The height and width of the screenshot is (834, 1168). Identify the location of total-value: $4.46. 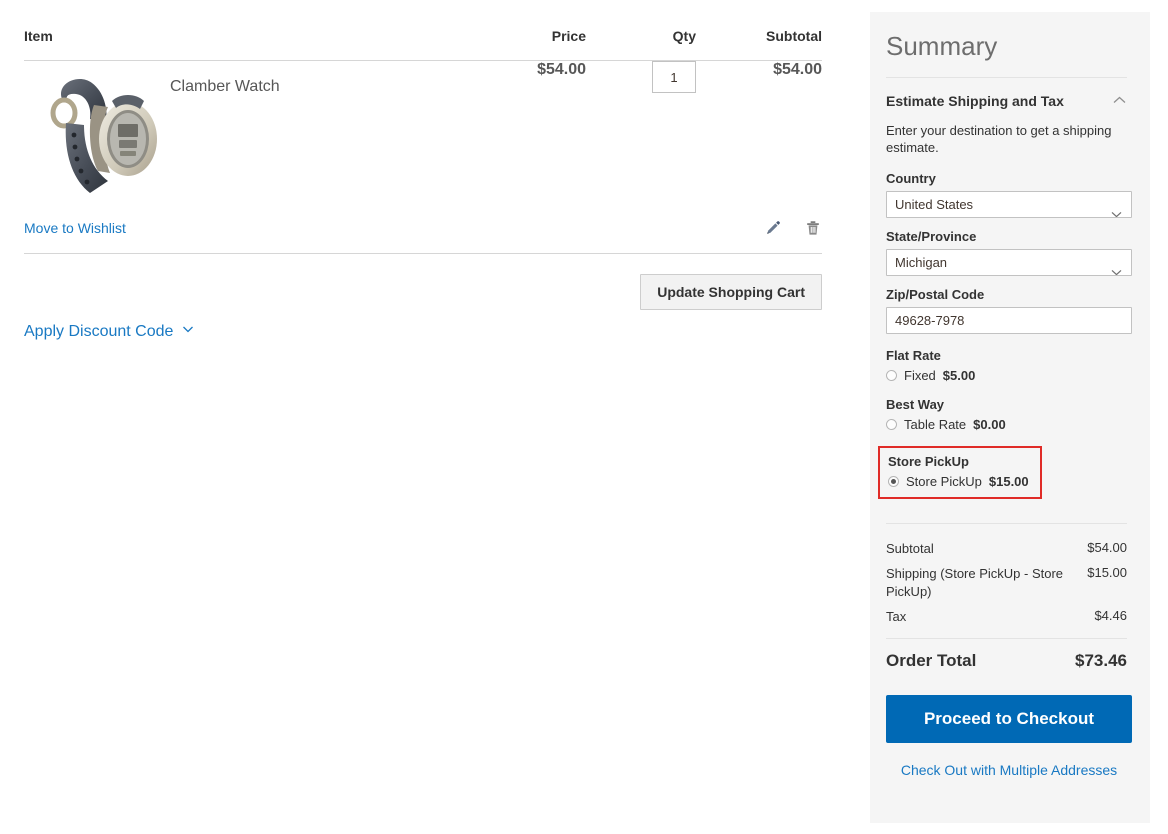
(1110, 616).